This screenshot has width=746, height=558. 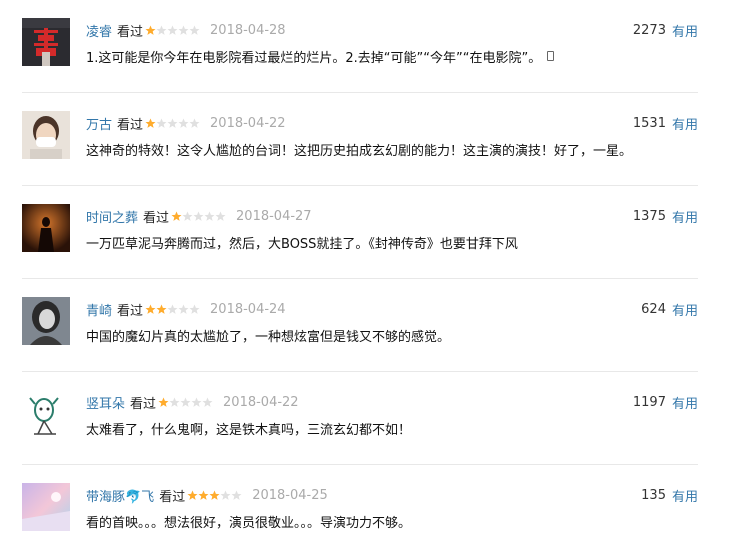 What do you see at coordinates (669, 495) in the screenshot?
I see `vote-area: 135 有用` at bounding box center [669, 495].